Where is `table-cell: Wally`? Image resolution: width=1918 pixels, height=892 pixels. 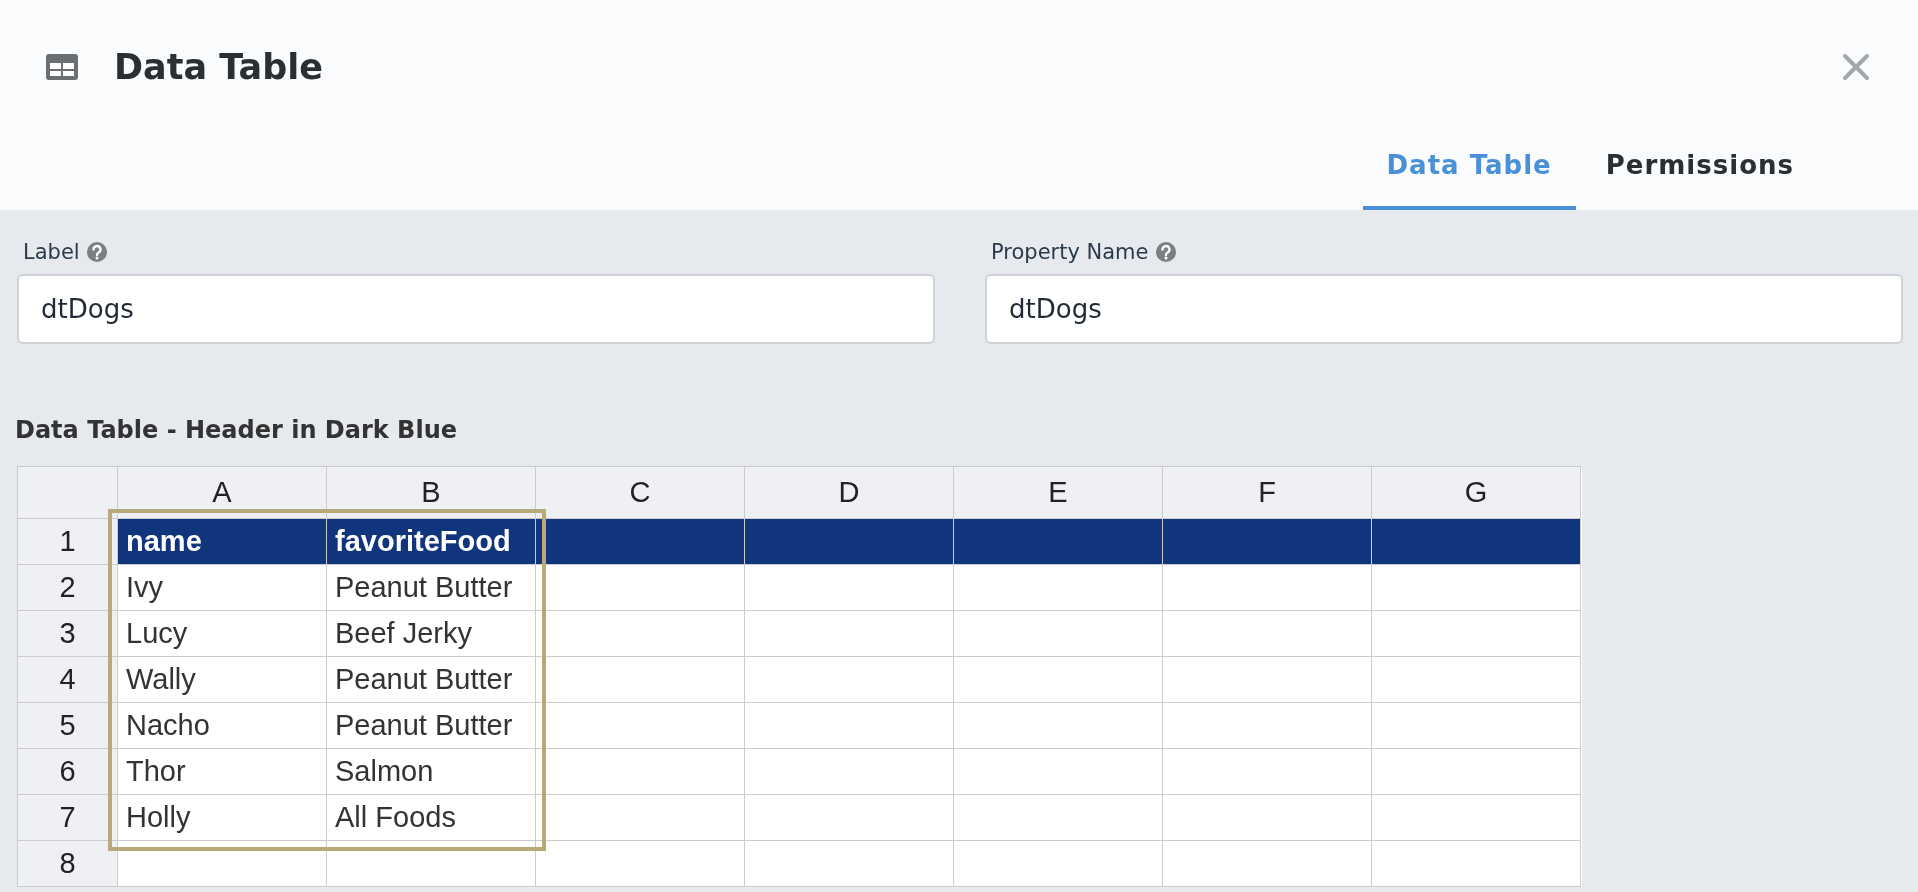 table-cell: Wally is located at coordinates (222, 680).